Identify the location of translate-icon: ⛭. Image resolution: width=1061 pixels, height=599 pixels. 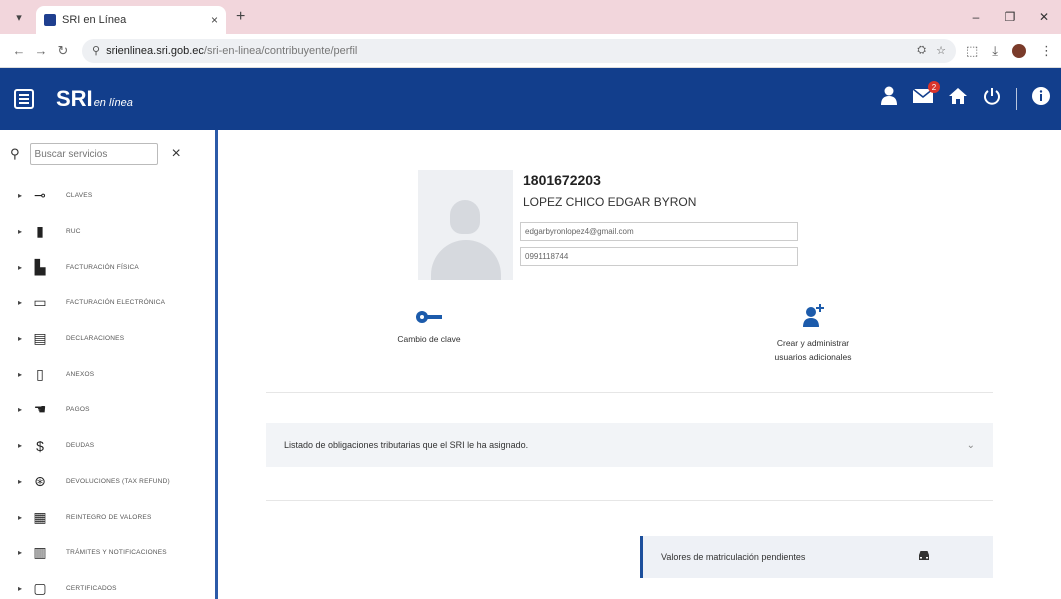
(921, 50).